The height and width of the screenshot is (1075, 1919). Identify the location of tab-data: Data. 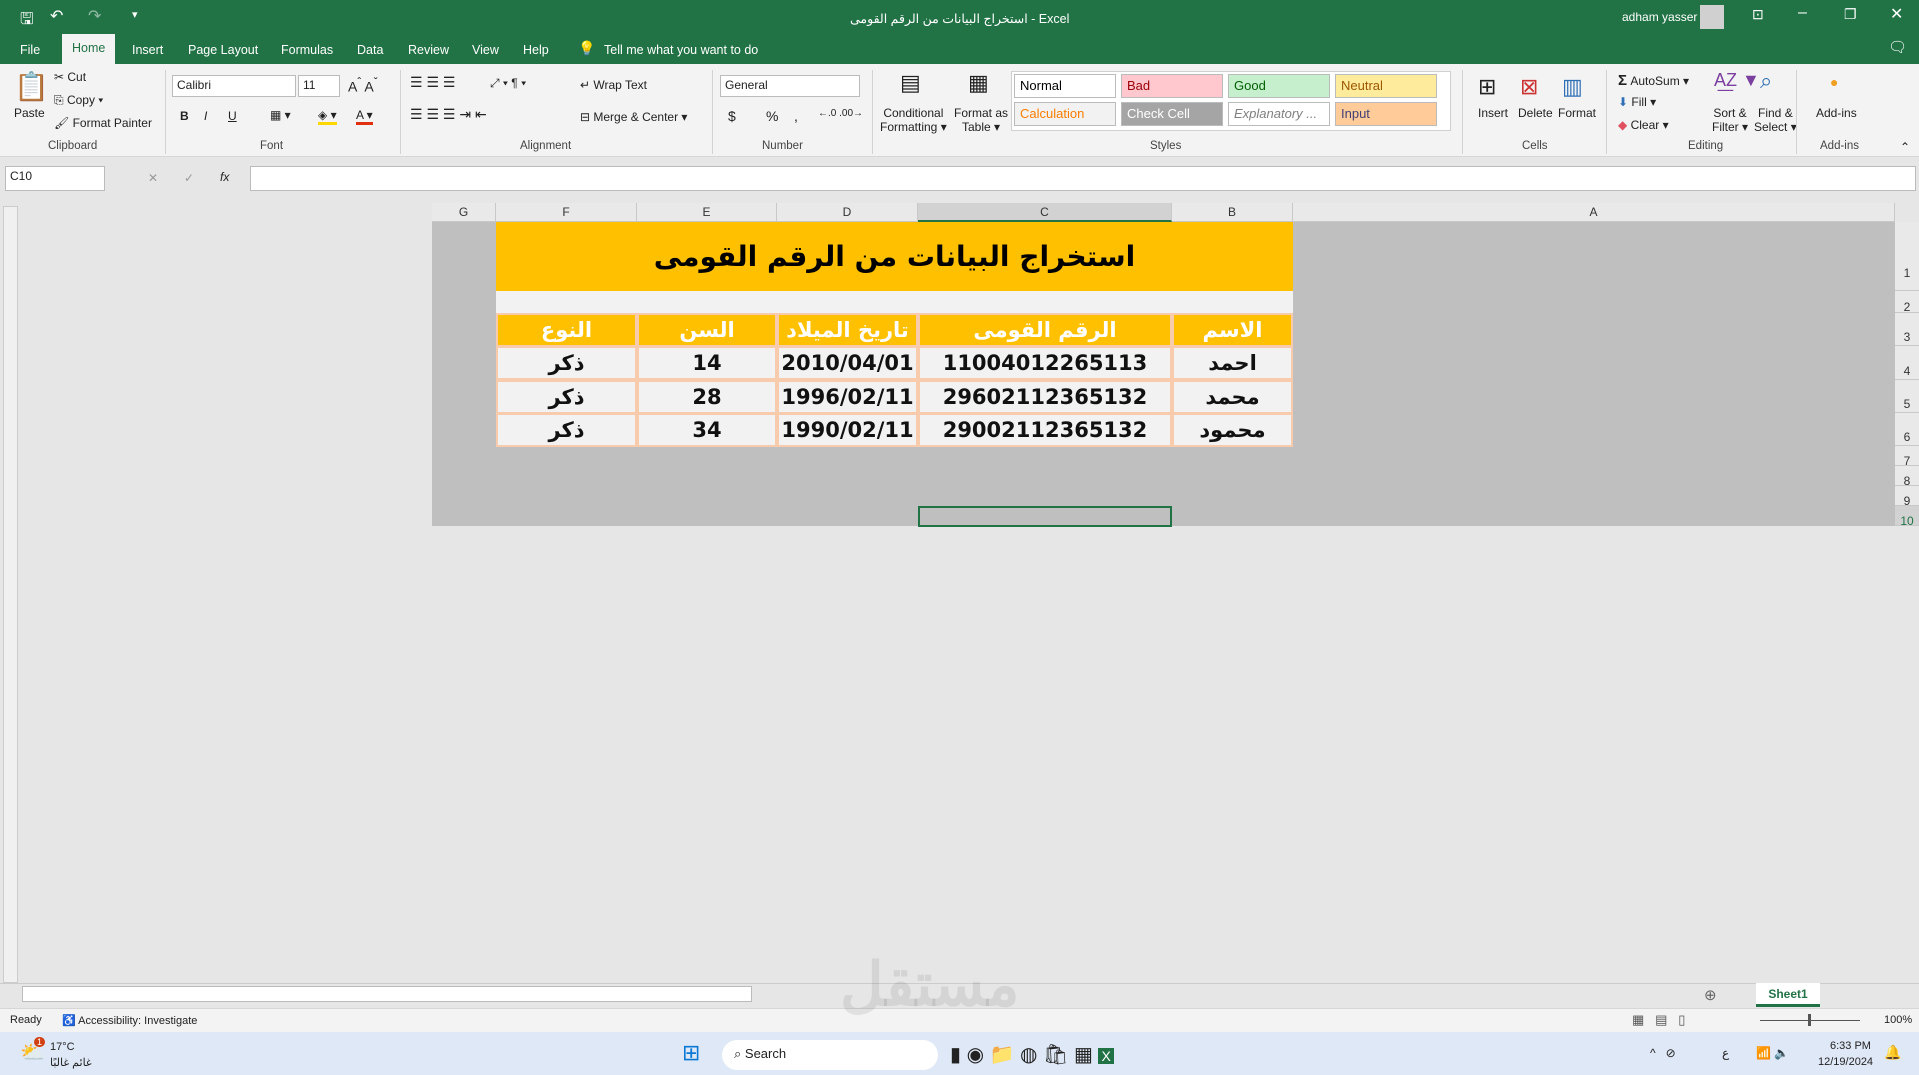
(370, 52).